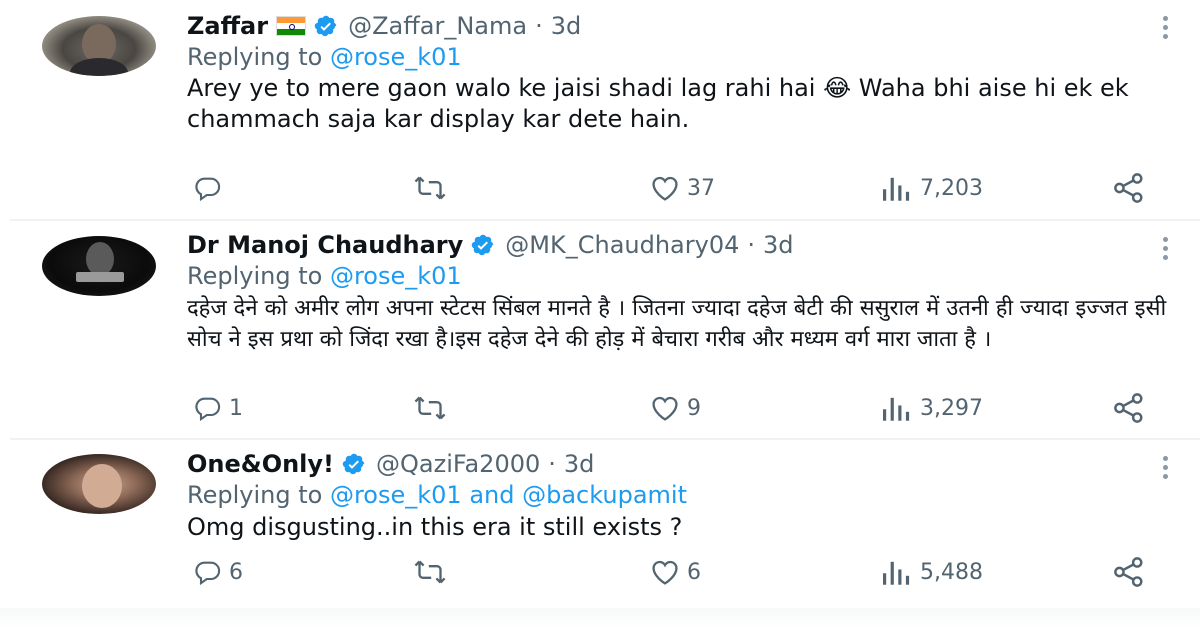  I want to click on like-button: 9, so click(675, 408).